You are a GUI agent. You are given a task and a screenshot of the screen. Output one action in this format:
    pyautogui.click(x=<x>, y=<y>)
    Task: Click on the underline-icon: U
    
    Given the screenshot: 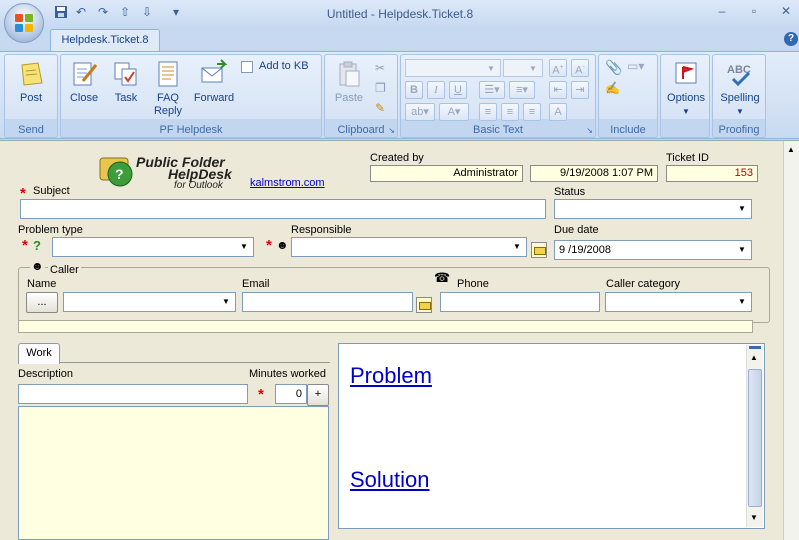 What is the action you would take?
    pyautogui.click(x=458, y=90)
    